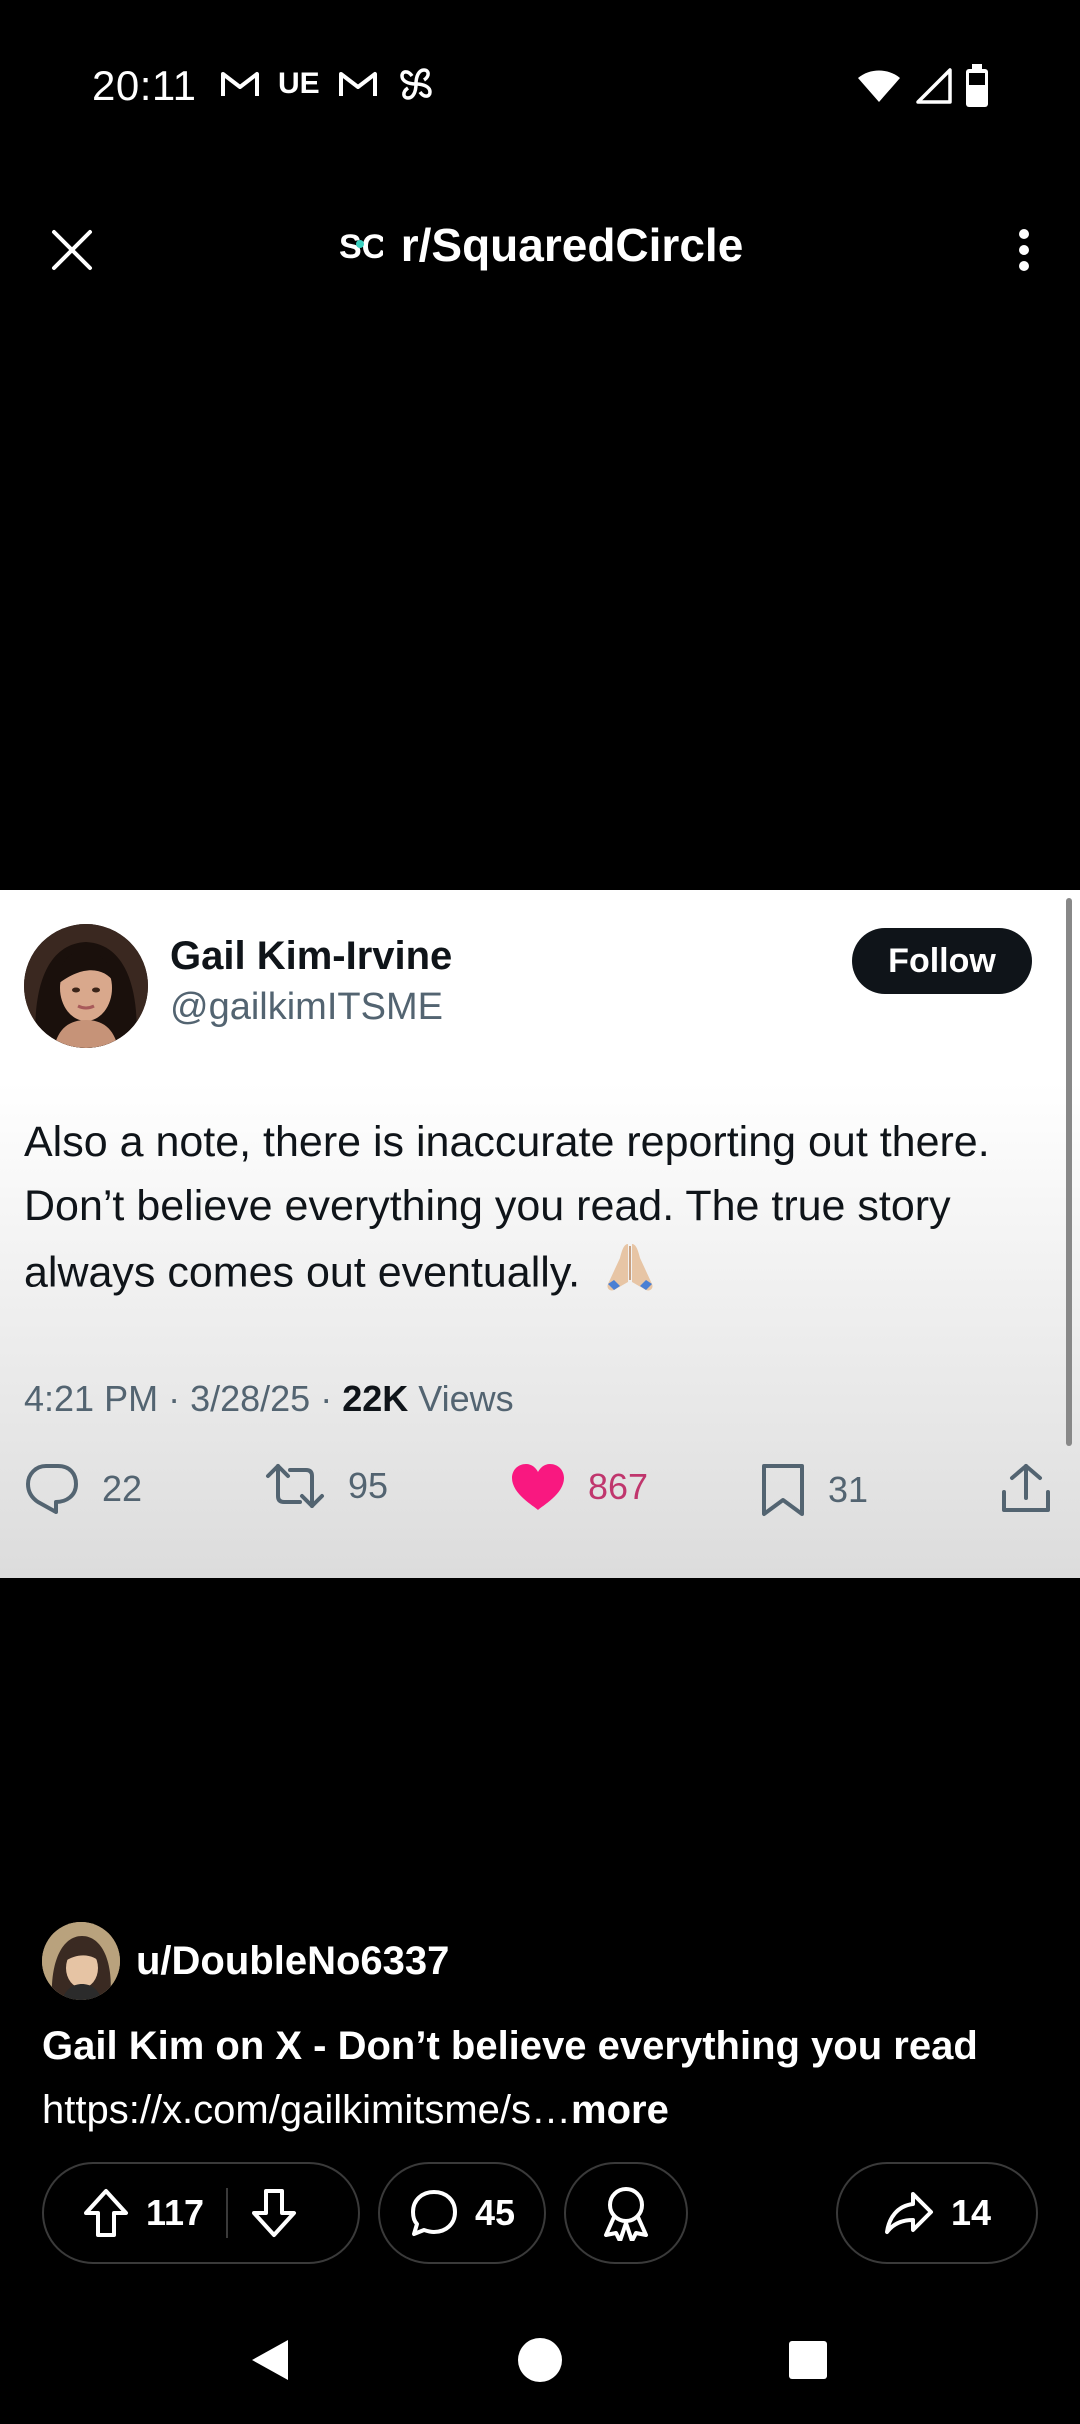  What do you see at coordinates (328, 84) in the screenshot?
I see `notification-icons: UE` at bounding box center [328, 84].